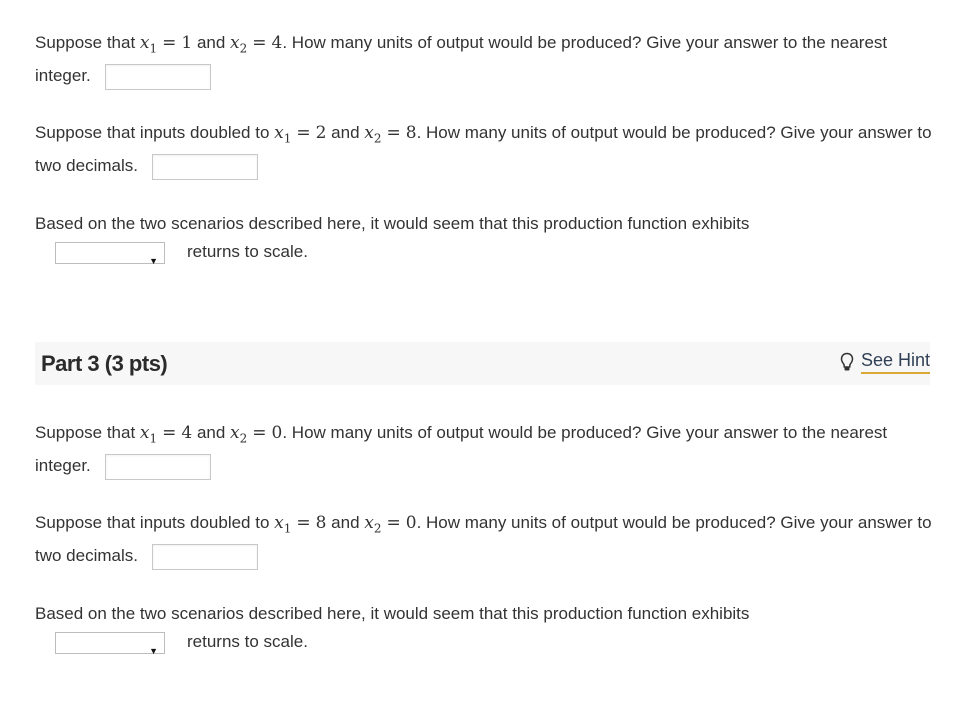 The height and width of the screenshot is (701, 975). Describe the element at coordinates (321, 523) in the screenshot. I see `x1-value: 8` at that location.